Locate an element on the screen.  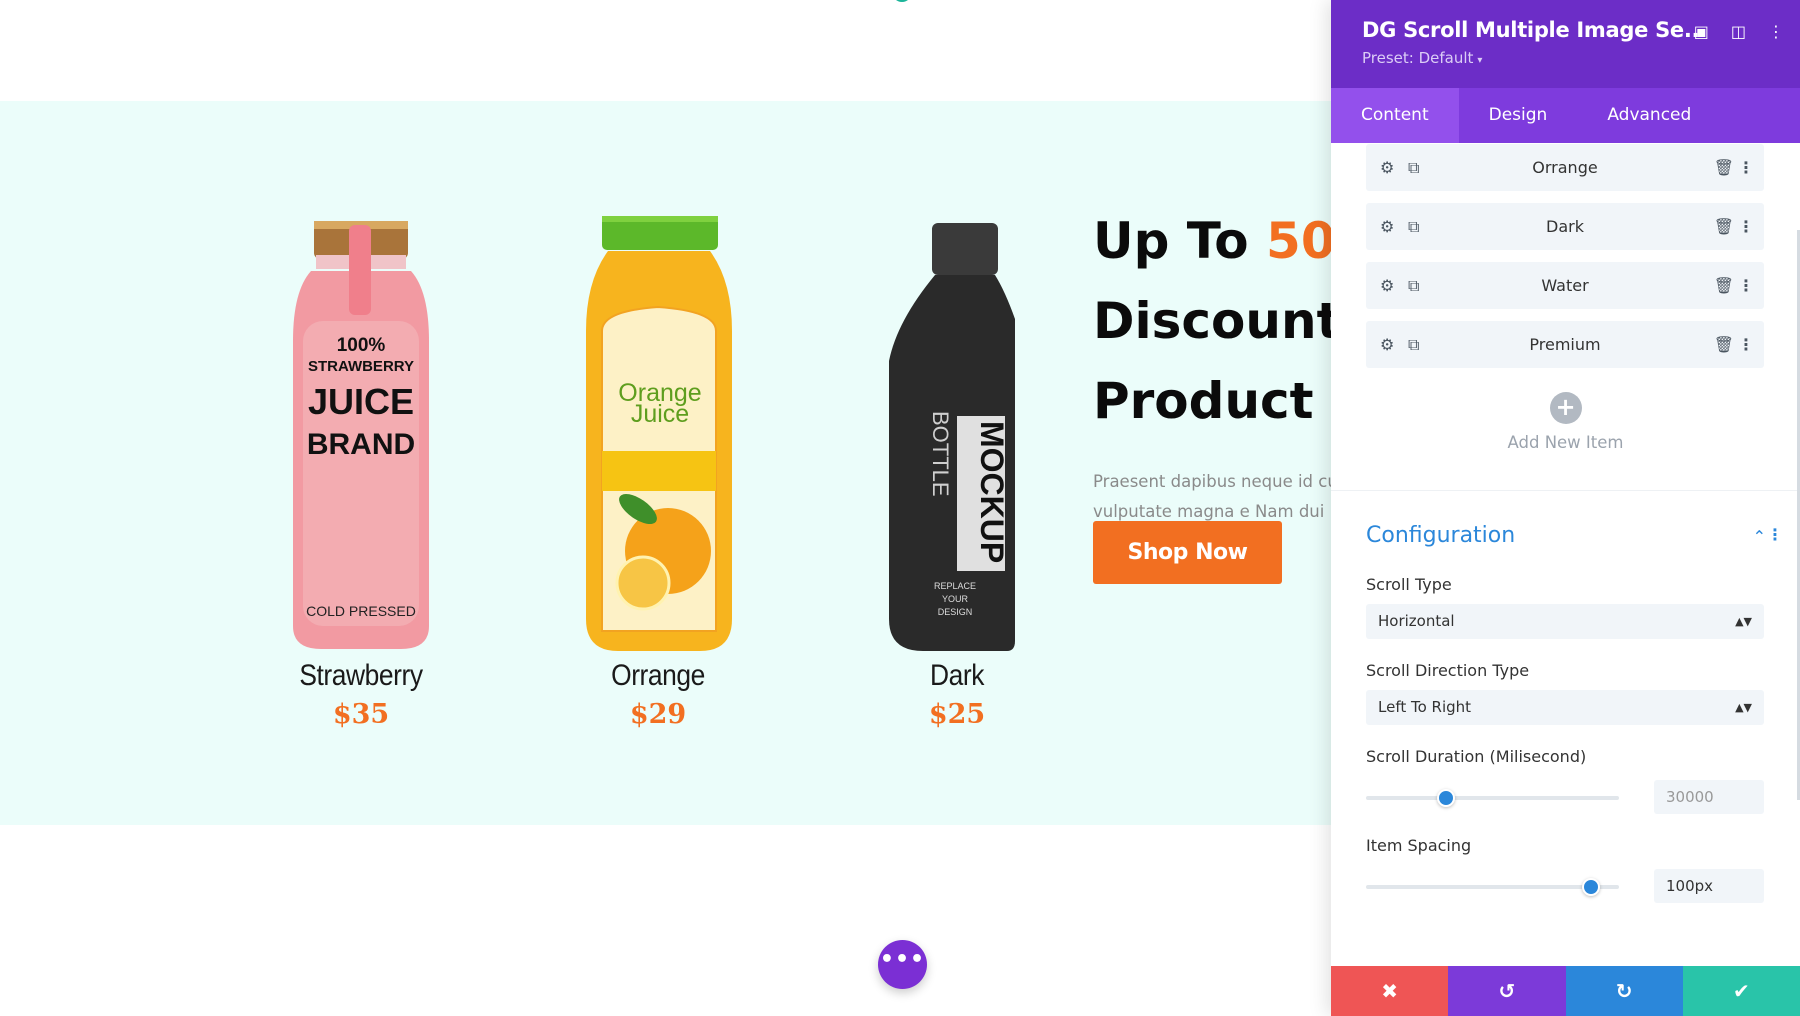
scroll-duration-input: 30000 is located at coordinates (1709, 797).